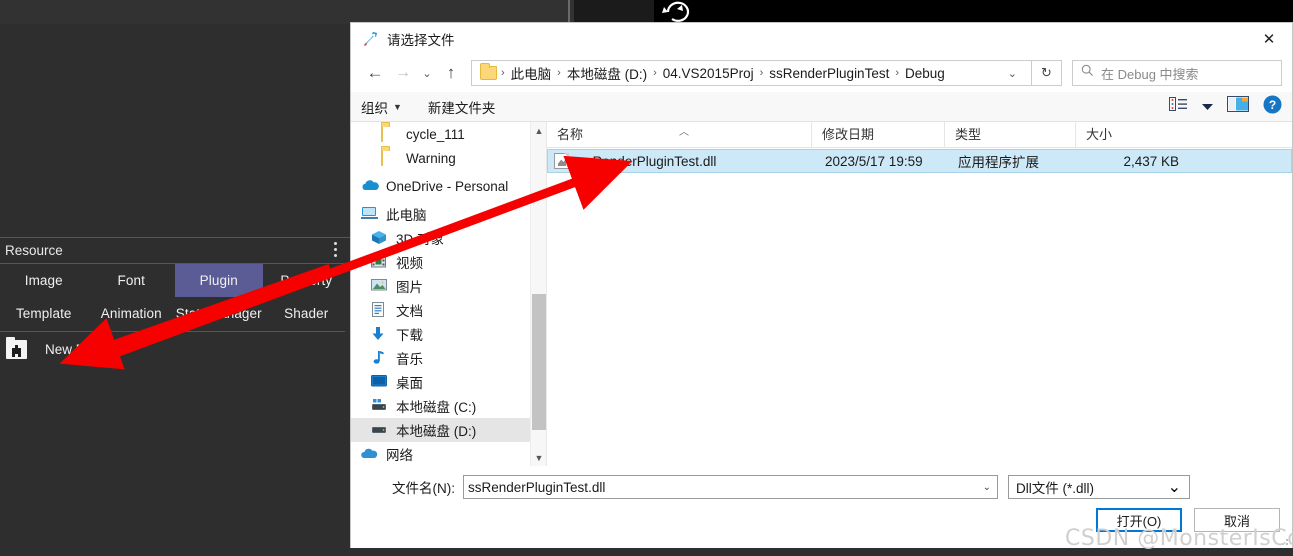 Image resolution: width=1293 pixels, height=556 pixels. I want to click on music-icon, so click(380, 358).